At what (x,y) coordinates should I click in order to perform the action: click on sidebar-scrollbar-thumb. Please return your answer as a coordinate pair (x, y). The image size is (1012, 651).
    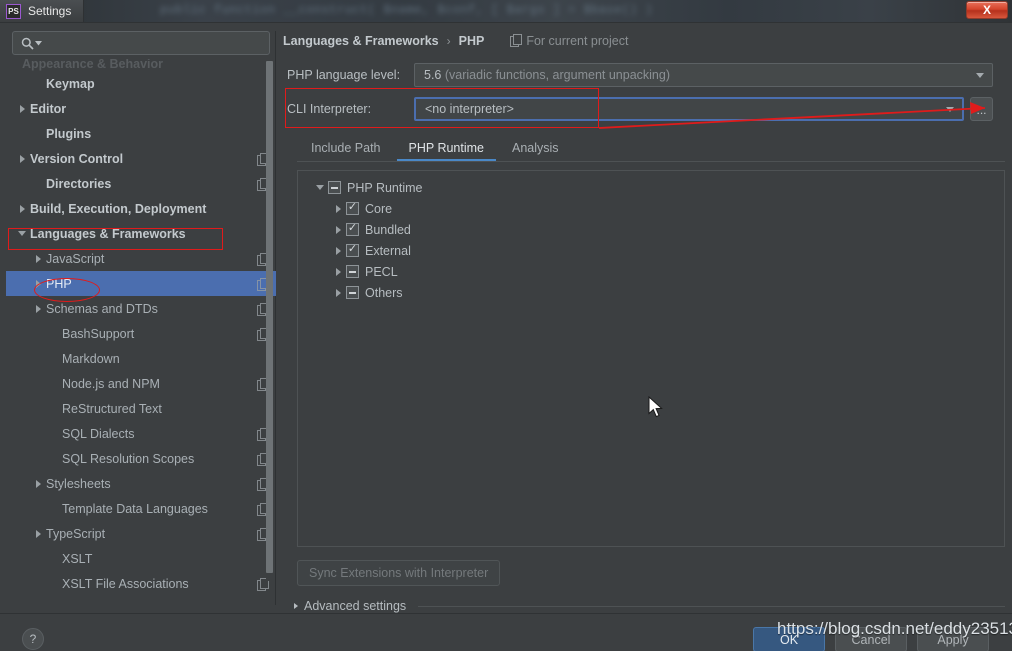
    Looking at the image, I should click on (269, 317).